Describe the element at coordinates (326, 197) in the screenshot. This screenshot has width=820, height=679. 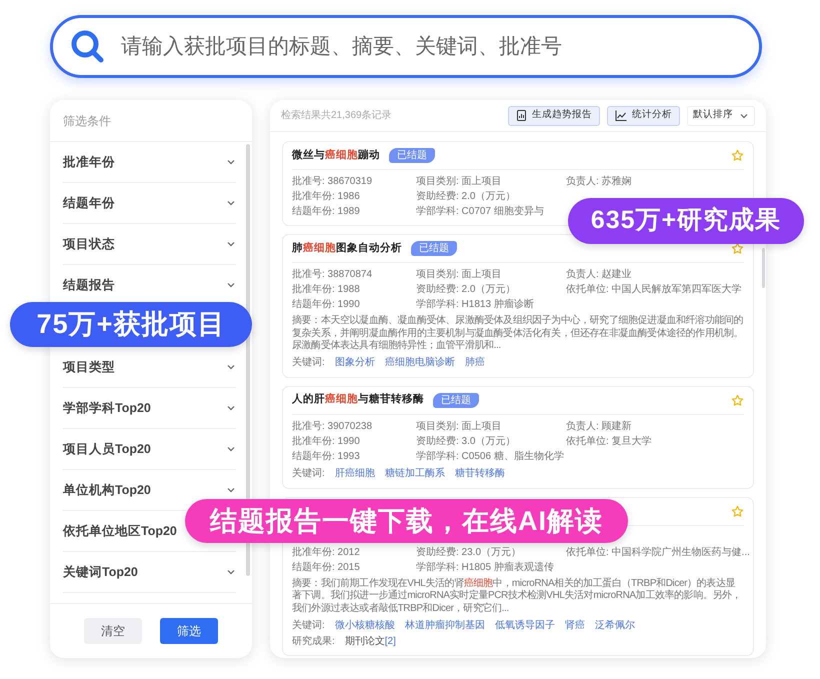
I see `field-text: 批准年份: 1986` at that location.